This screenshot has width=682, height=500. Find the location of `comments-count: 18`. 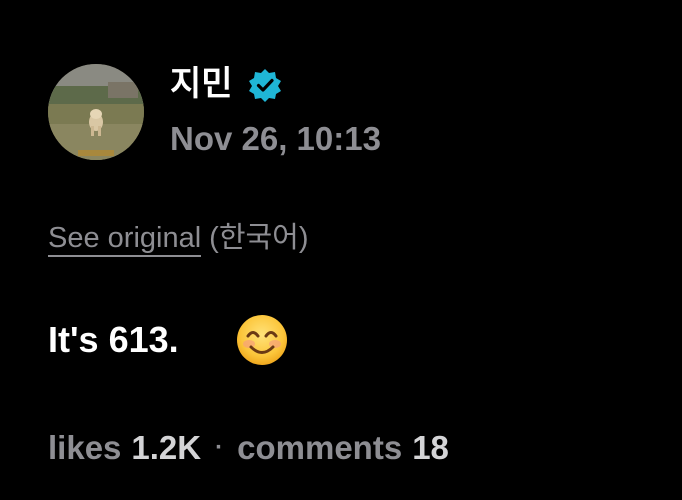

comments-count: 18 is located at coordinates (430, 447).